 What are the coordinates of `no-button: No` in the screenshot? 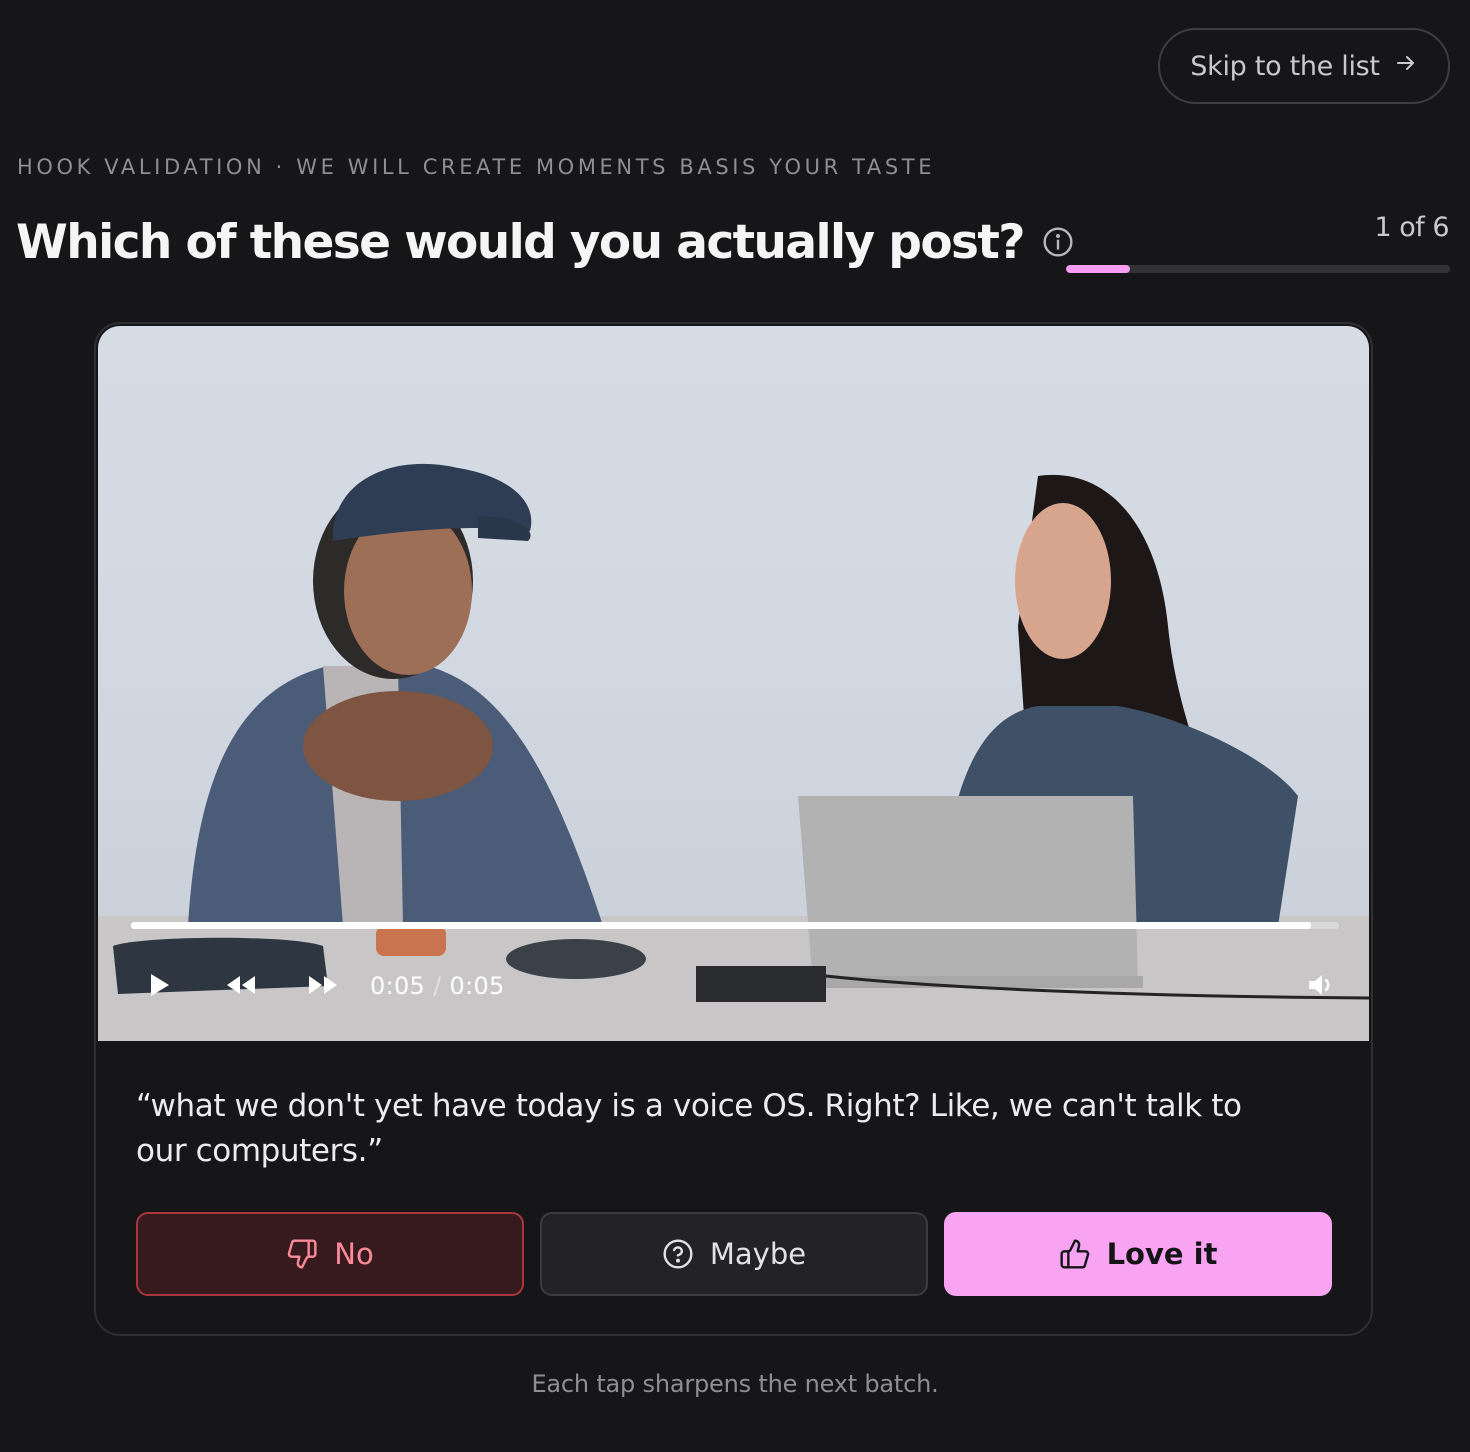 It's located at (330, 1254).